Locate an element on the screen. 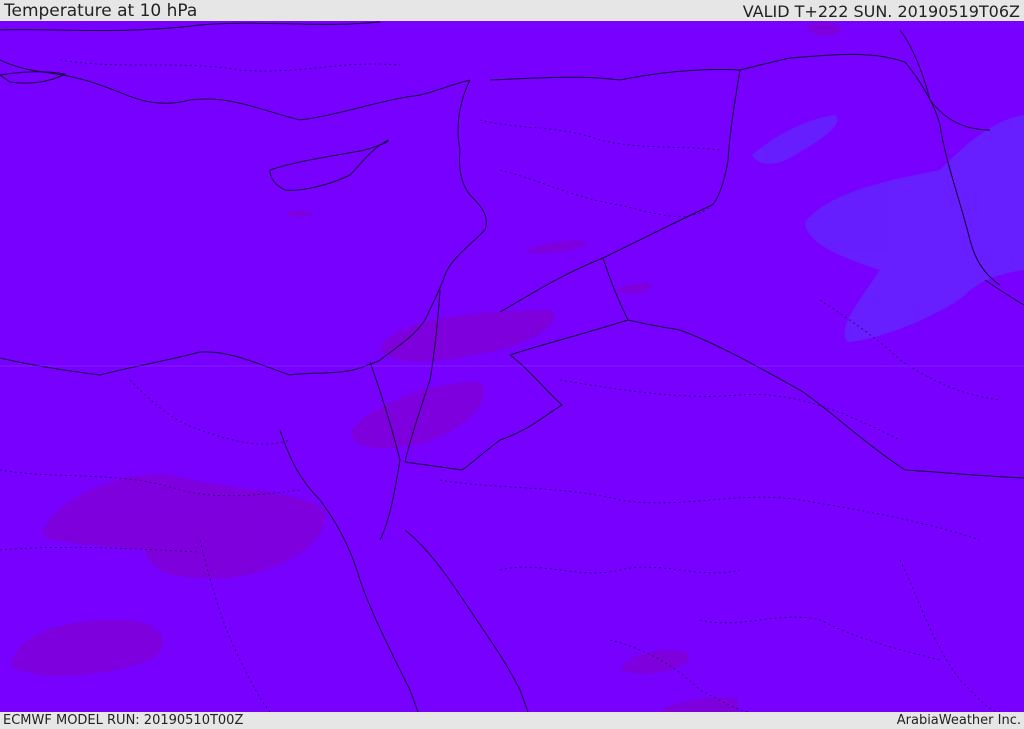 The width and height of the screenshot is (1024, 729). warm-patch-bottom is located at coordinates (699, 704).